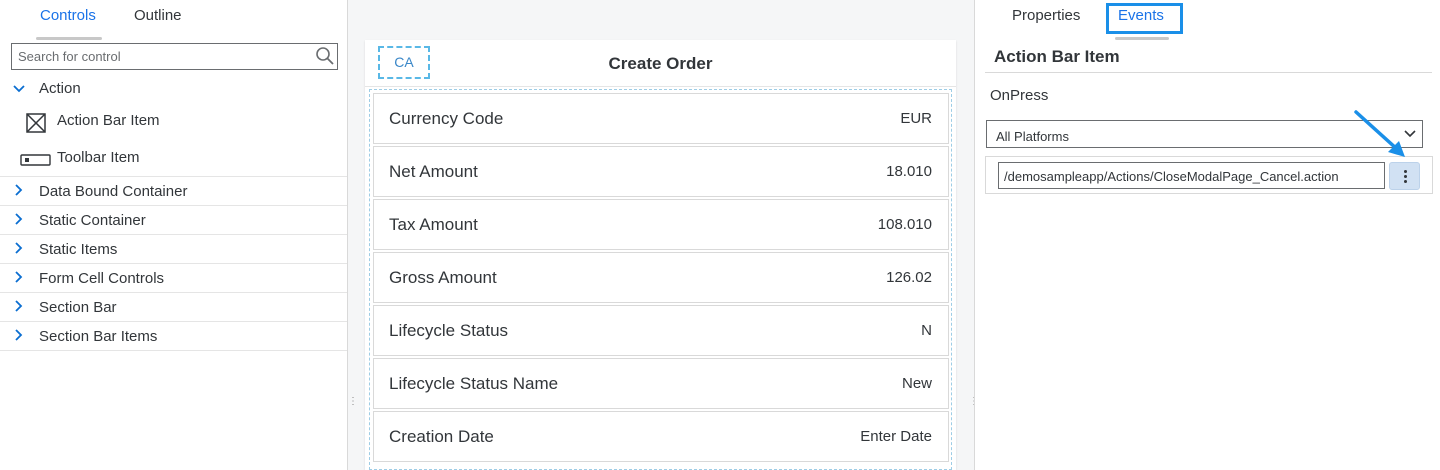  What do you see at coordinates (904, 224) in the screenshot?
I see `form-cell-value: 108.010` at bounding box center [904, 224].